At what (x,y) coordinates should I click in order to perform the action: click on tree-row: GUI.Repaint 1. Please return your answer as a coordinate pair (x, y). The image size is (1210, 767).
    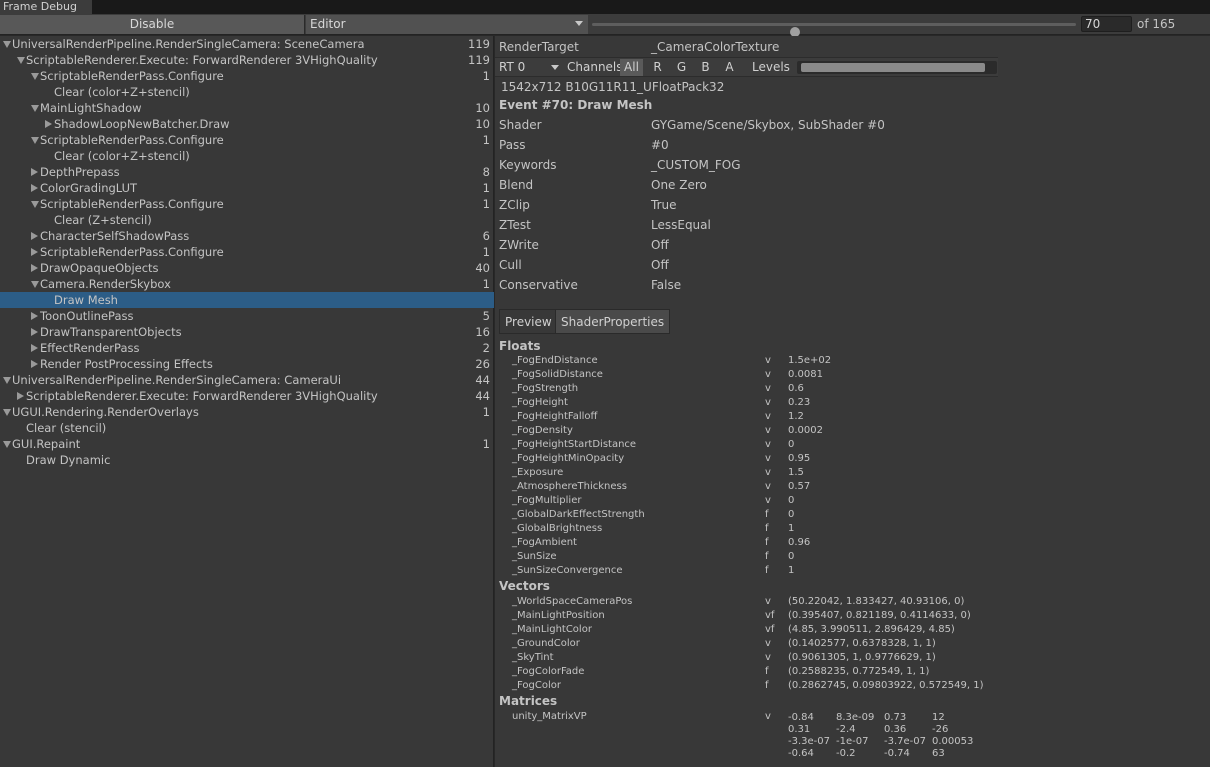
    Looking at the image, I should click on (247, 444).